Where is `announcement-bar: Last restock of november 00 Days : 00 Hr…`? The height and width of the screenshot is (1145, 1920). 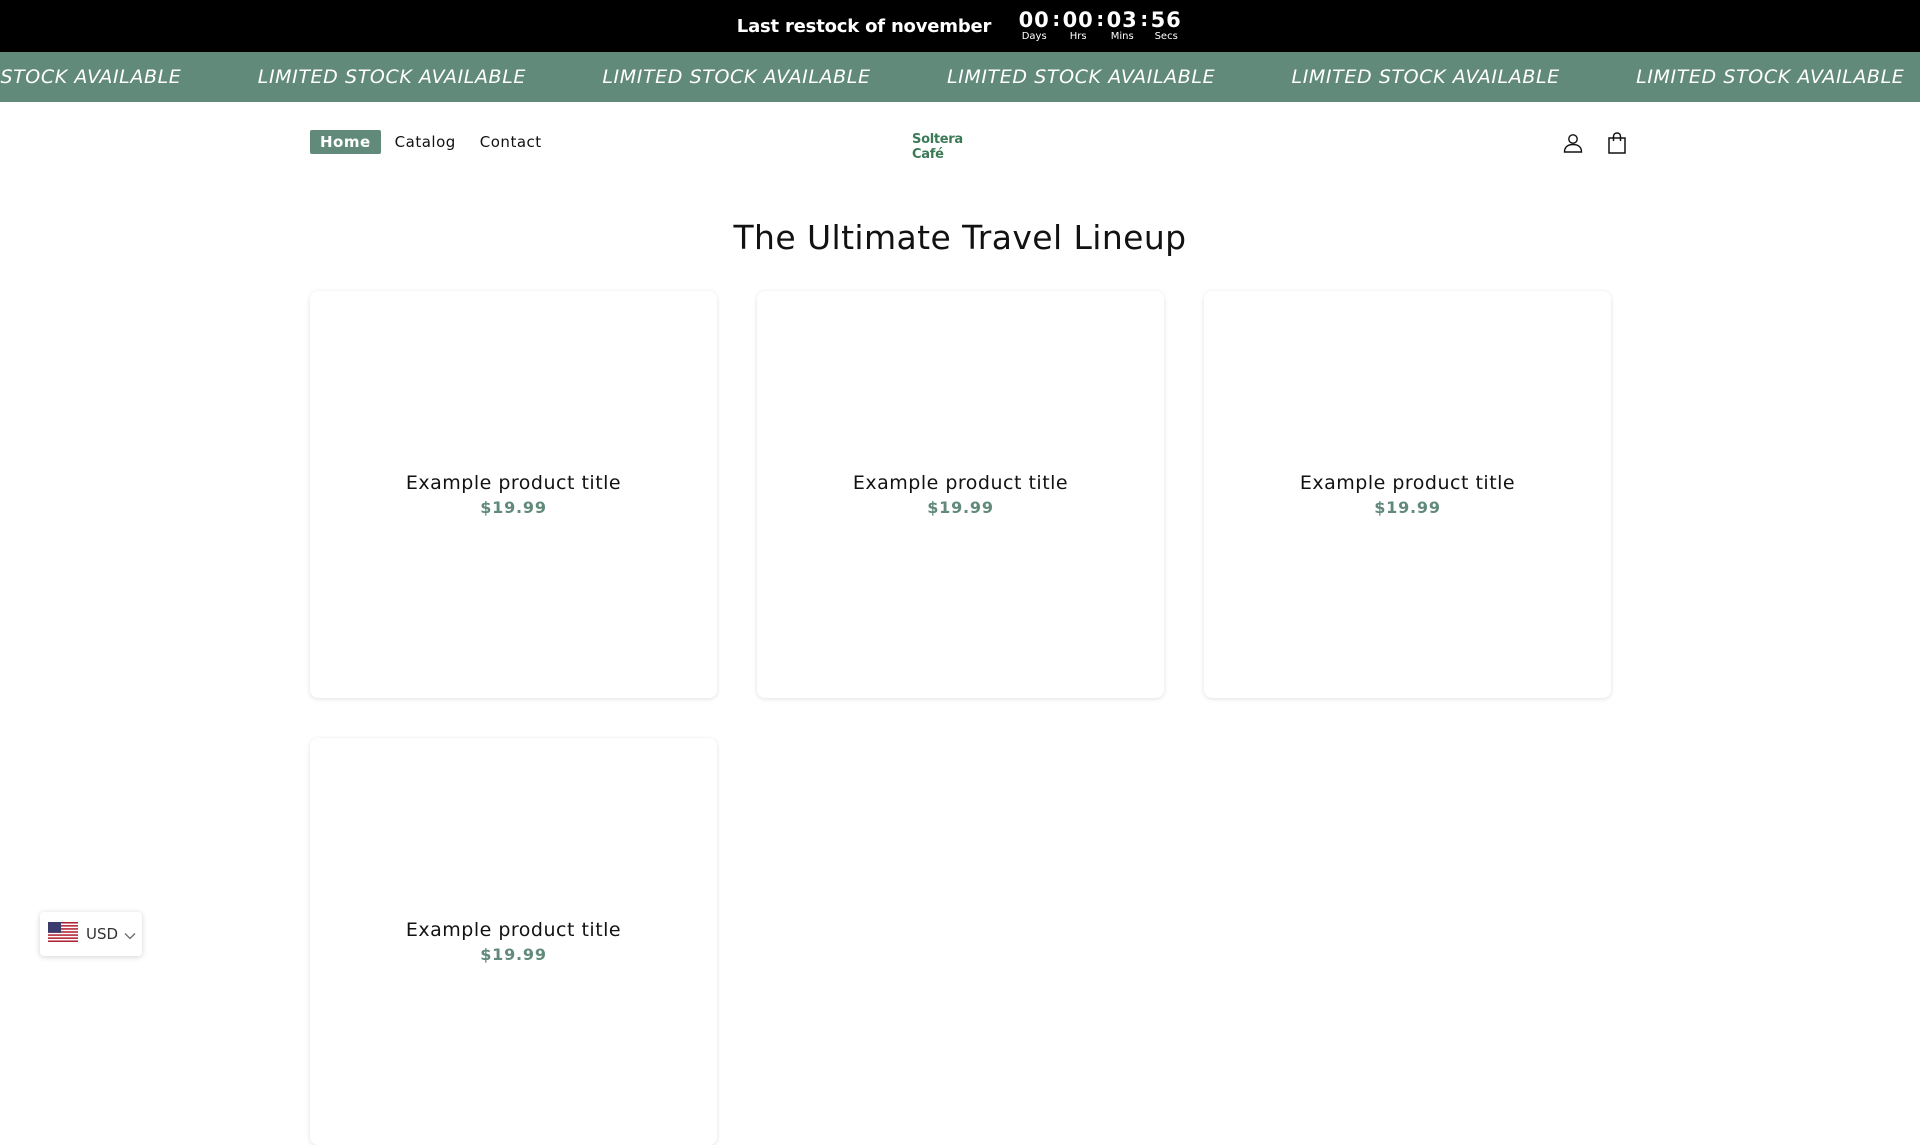
announcement-bar: Last restock of november 00 Days : 00 Hr… is located at coordinates (960, 26).